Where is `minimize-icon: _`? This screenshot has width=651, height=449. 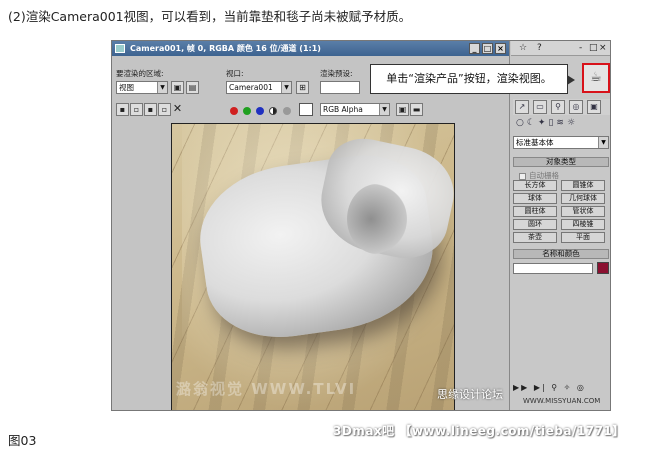 minimize-icon: _ is located at coordinates (474, 48).